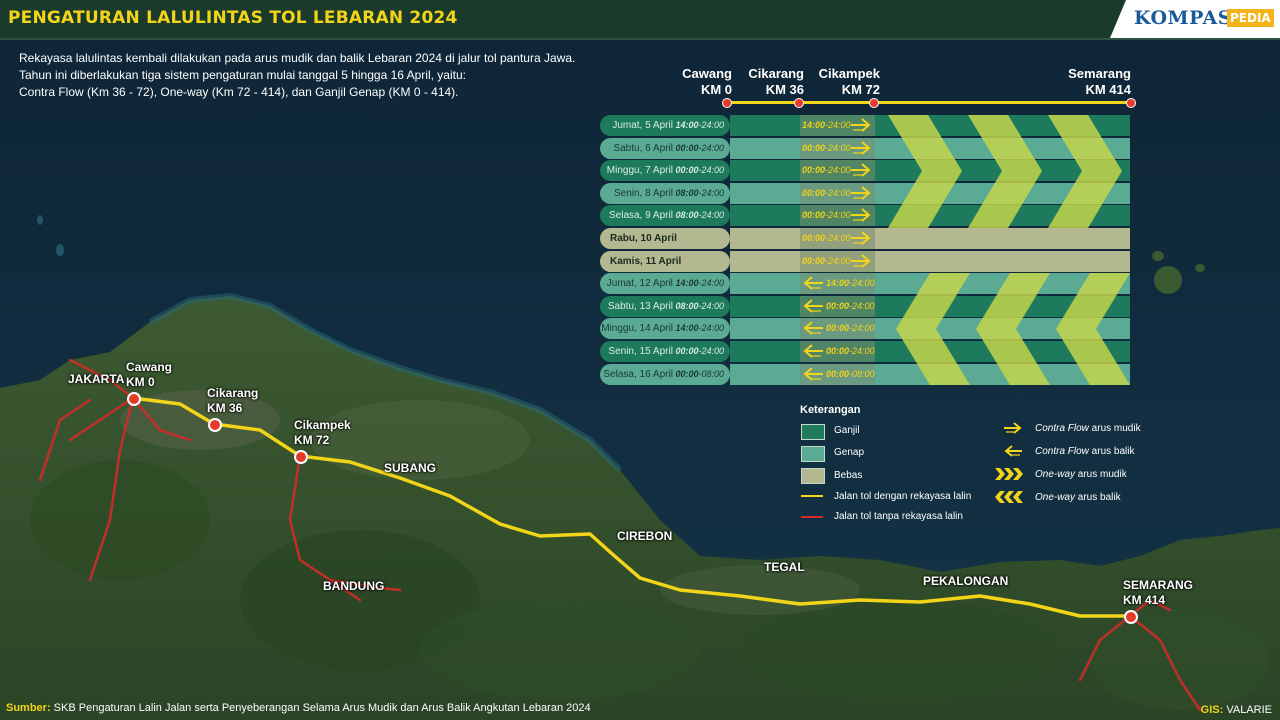  I want to click on legend-cf-mudik: Contra Flow arus mudik, so click(1088, 428).